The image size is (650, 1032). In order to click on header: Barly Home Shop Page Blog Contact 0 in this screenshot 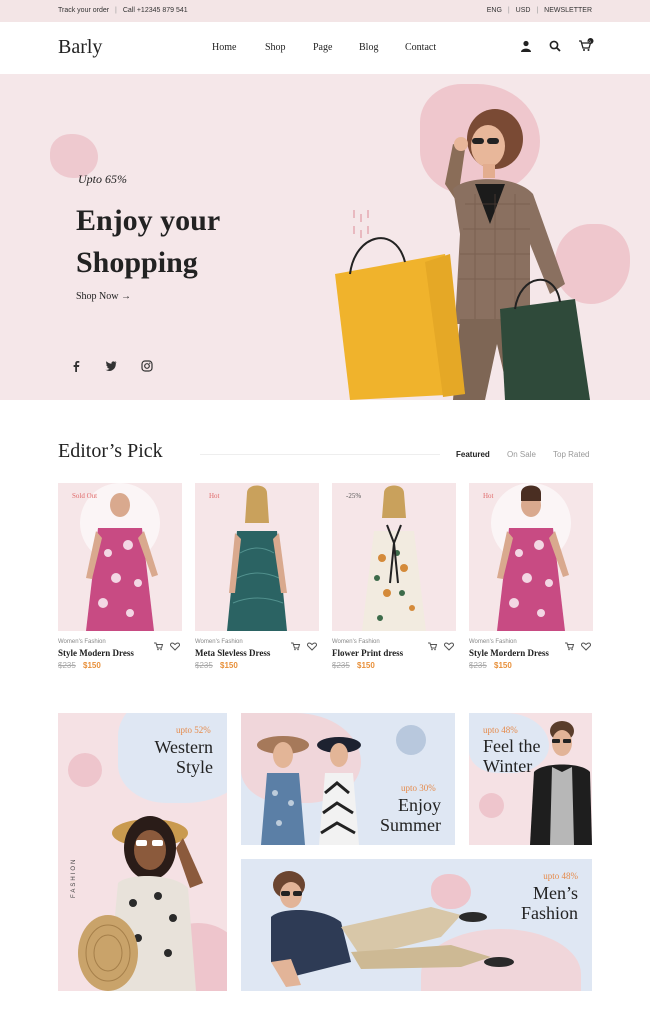, I will do `click(325, 48)`.